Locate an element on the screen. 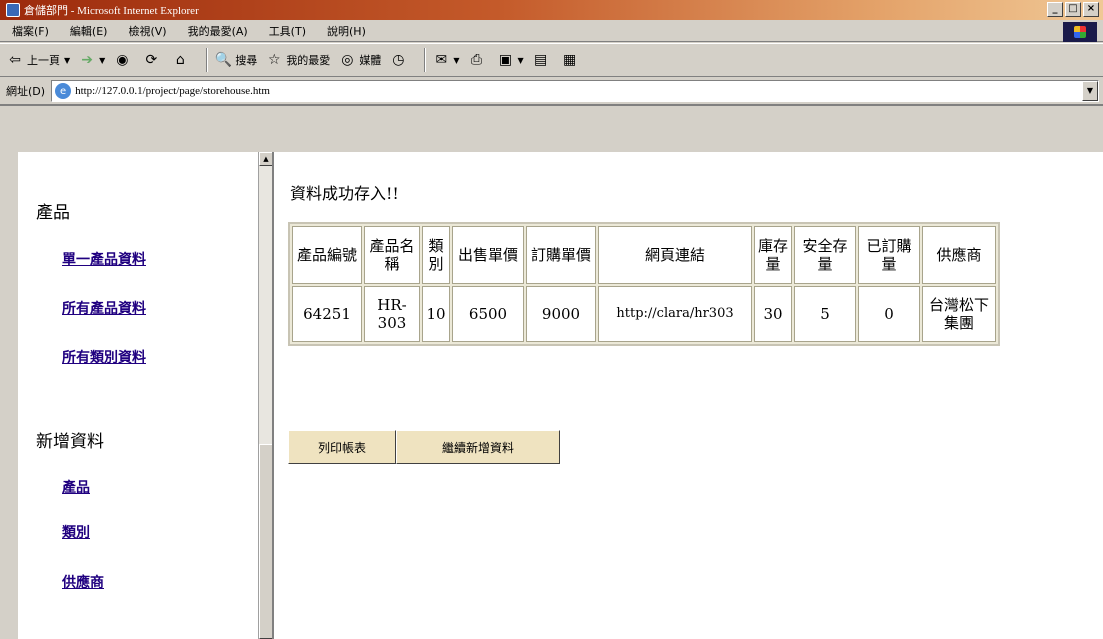 The image size is (1103, 639). messenger-icon: ▦ is located at coordinates (570, 60).